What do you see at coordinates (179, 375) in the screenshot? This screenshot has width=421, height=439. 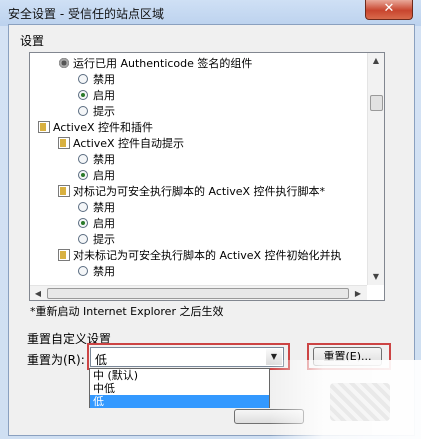 I see `dropdown-option: 中 (默认)` at bounding box center [179, 375].